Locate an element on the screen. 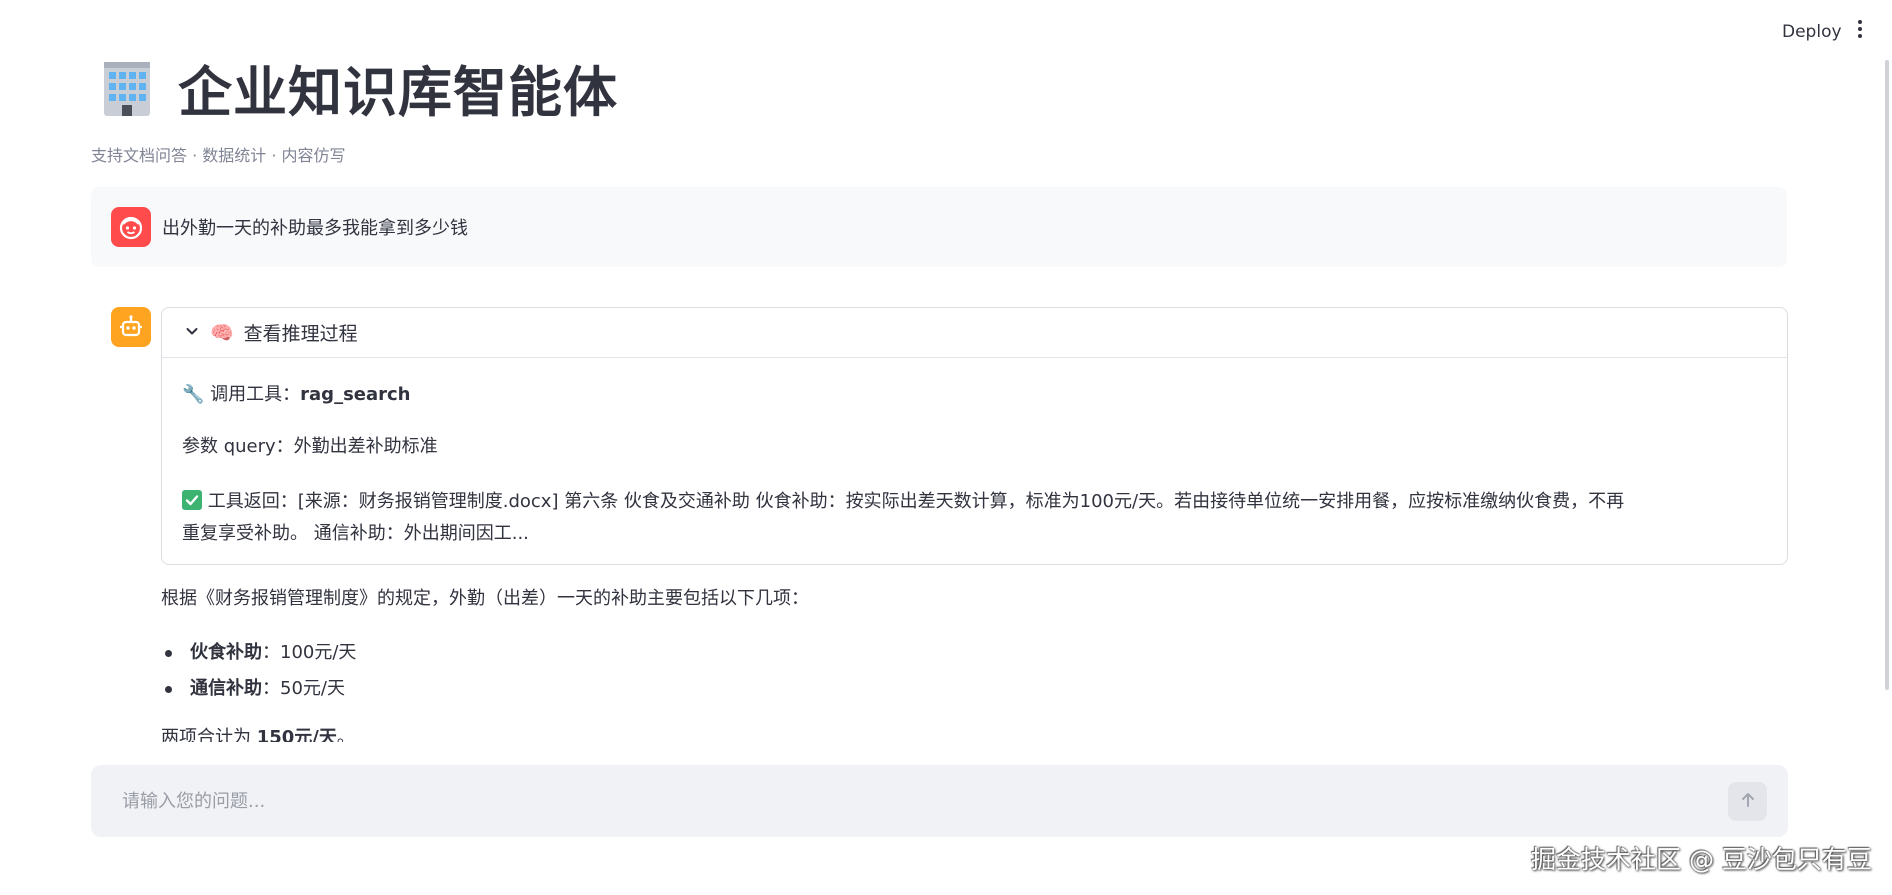  robot-avatar-icon is located at coordinates (131, 327).